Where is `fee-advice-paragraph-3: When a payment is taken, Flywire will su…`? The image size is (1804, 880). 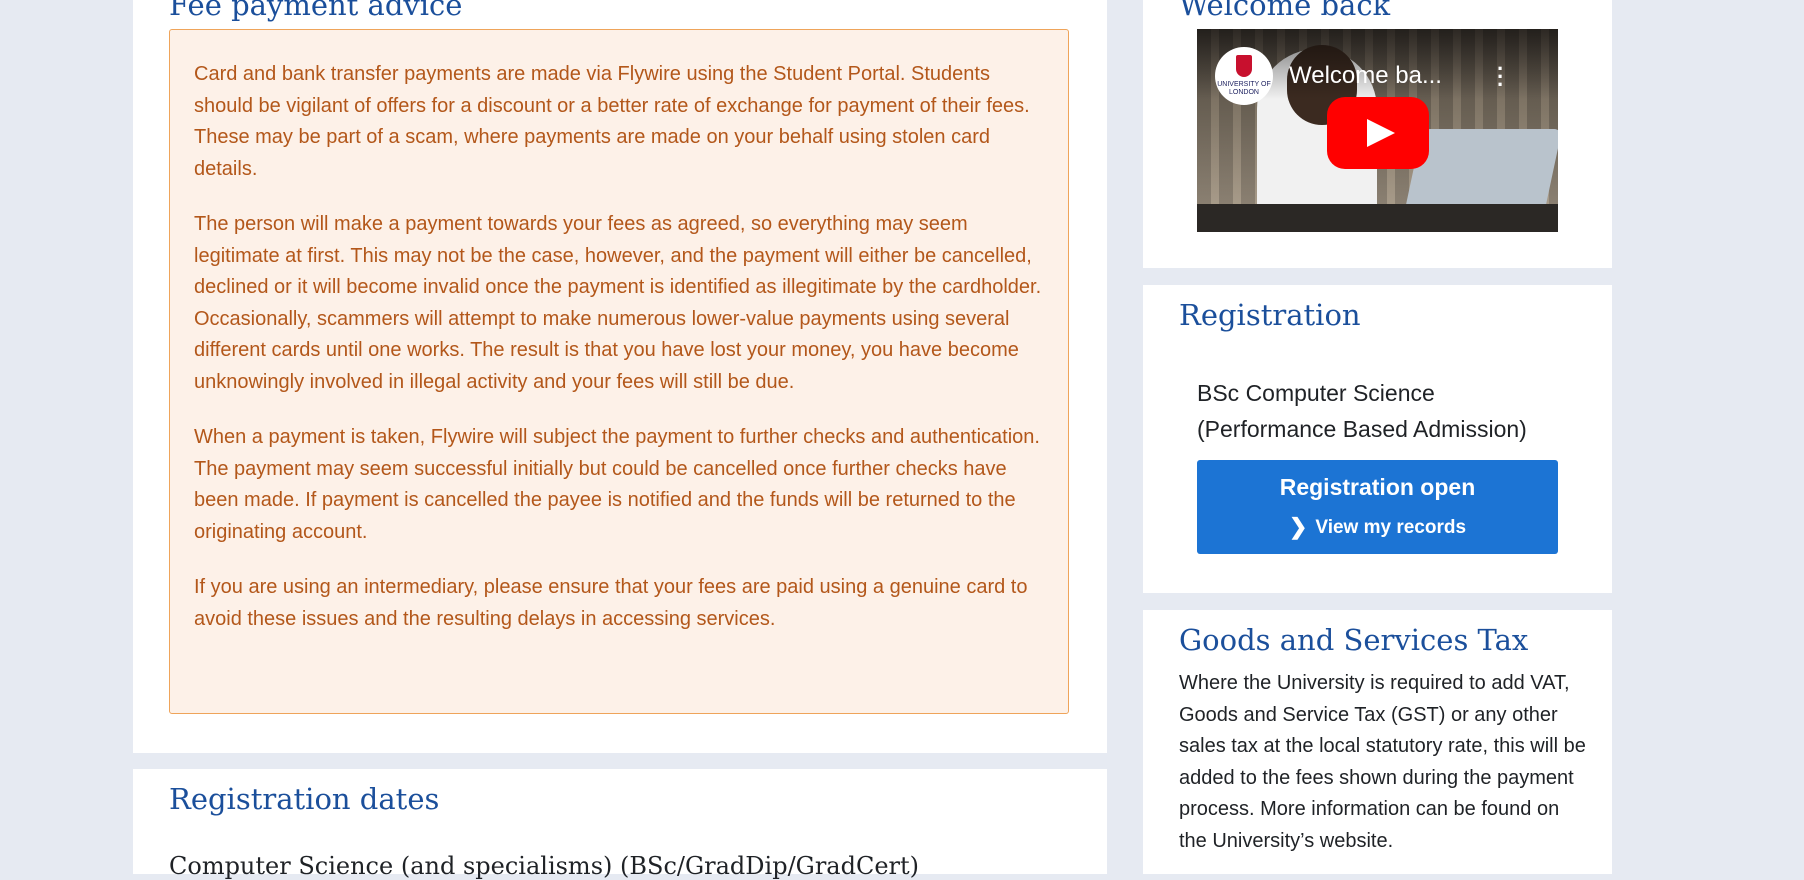
fee-advice-paragraph-3: When a payment is taken, Flywire will su… is located at coordinates (617, 484).